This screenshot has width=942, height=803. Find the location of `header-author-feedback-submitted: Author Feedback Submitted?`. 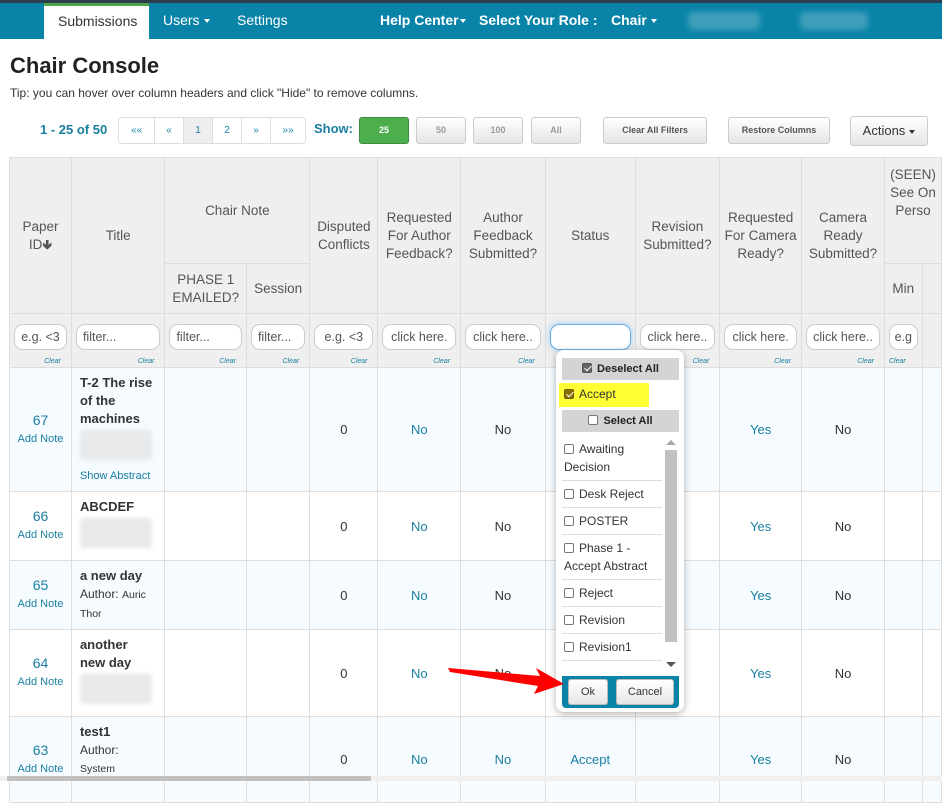

header-author-feedback-submitted: Author Feedback Submitted? is located at coordinates (503, 235).